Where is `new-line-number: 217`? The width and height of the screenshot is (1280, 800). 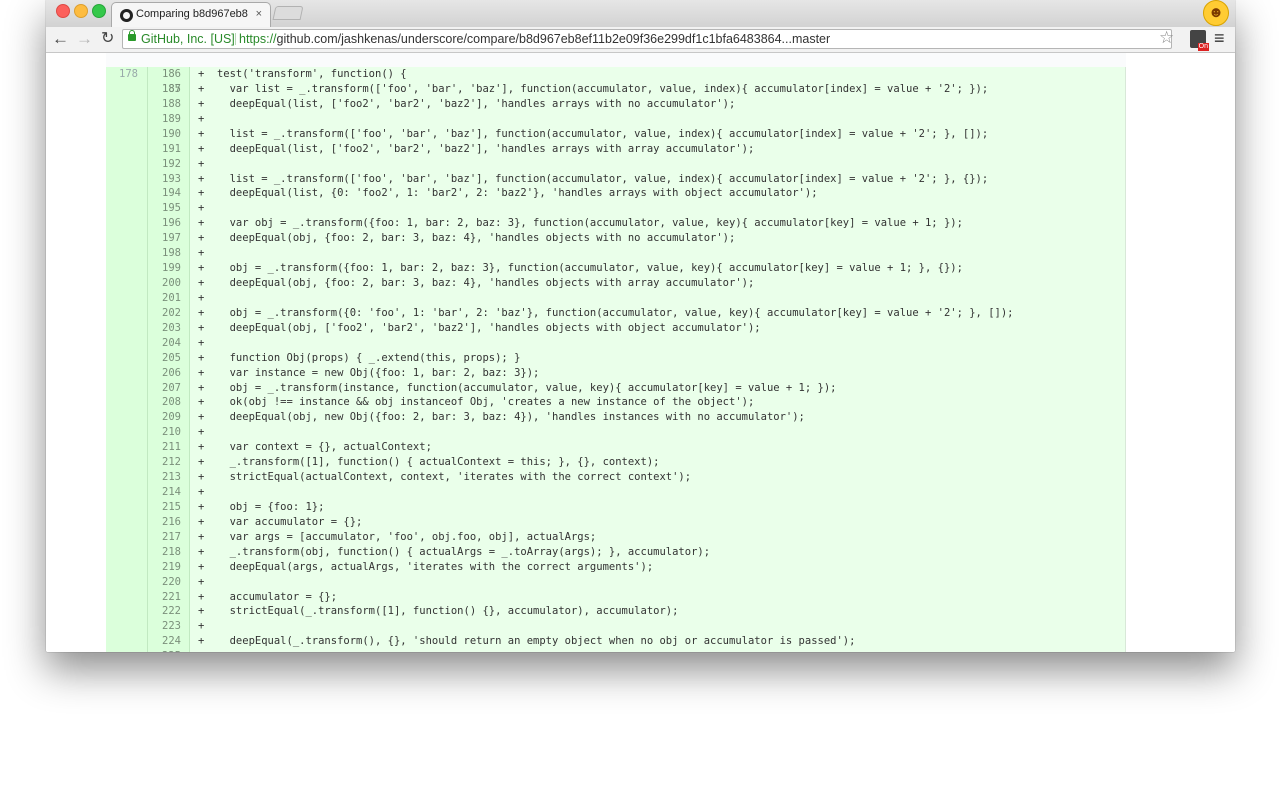
new-line-number: 217 is located at coordinates (164, 537).